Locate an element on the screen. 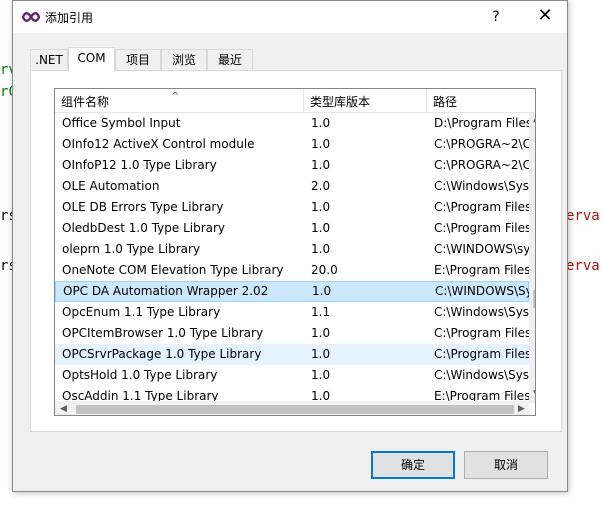 Image resolution: width=603 pixels, height=505 pixels. table-row: oleprn 1.0 Type Library 1.0 C:\WINDOWS\sys is located at coordinates (293, 249).